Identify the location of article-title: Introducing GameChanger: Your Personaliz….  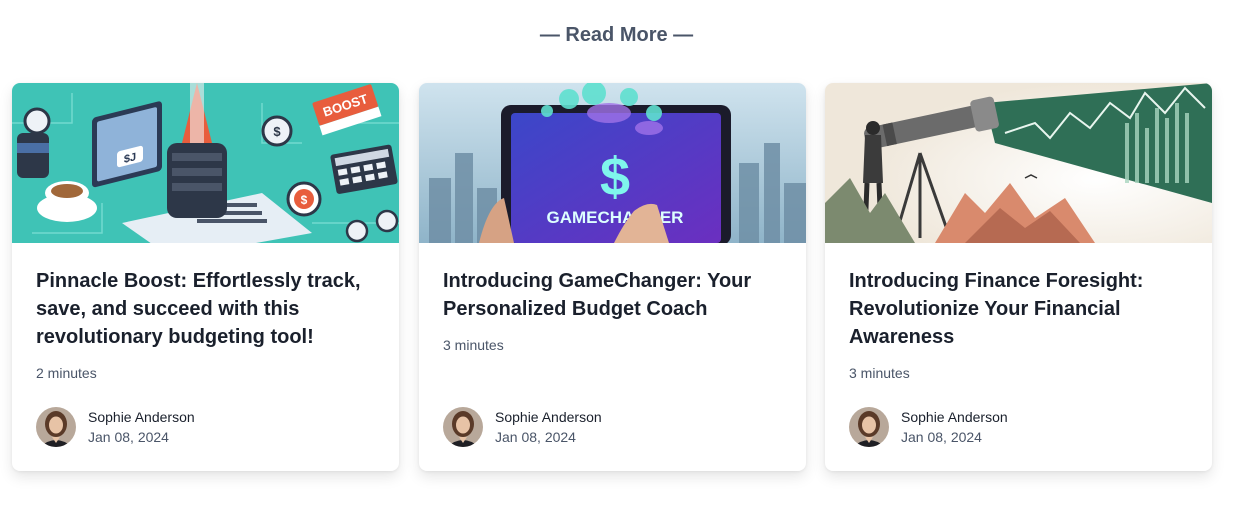
(612, 295).